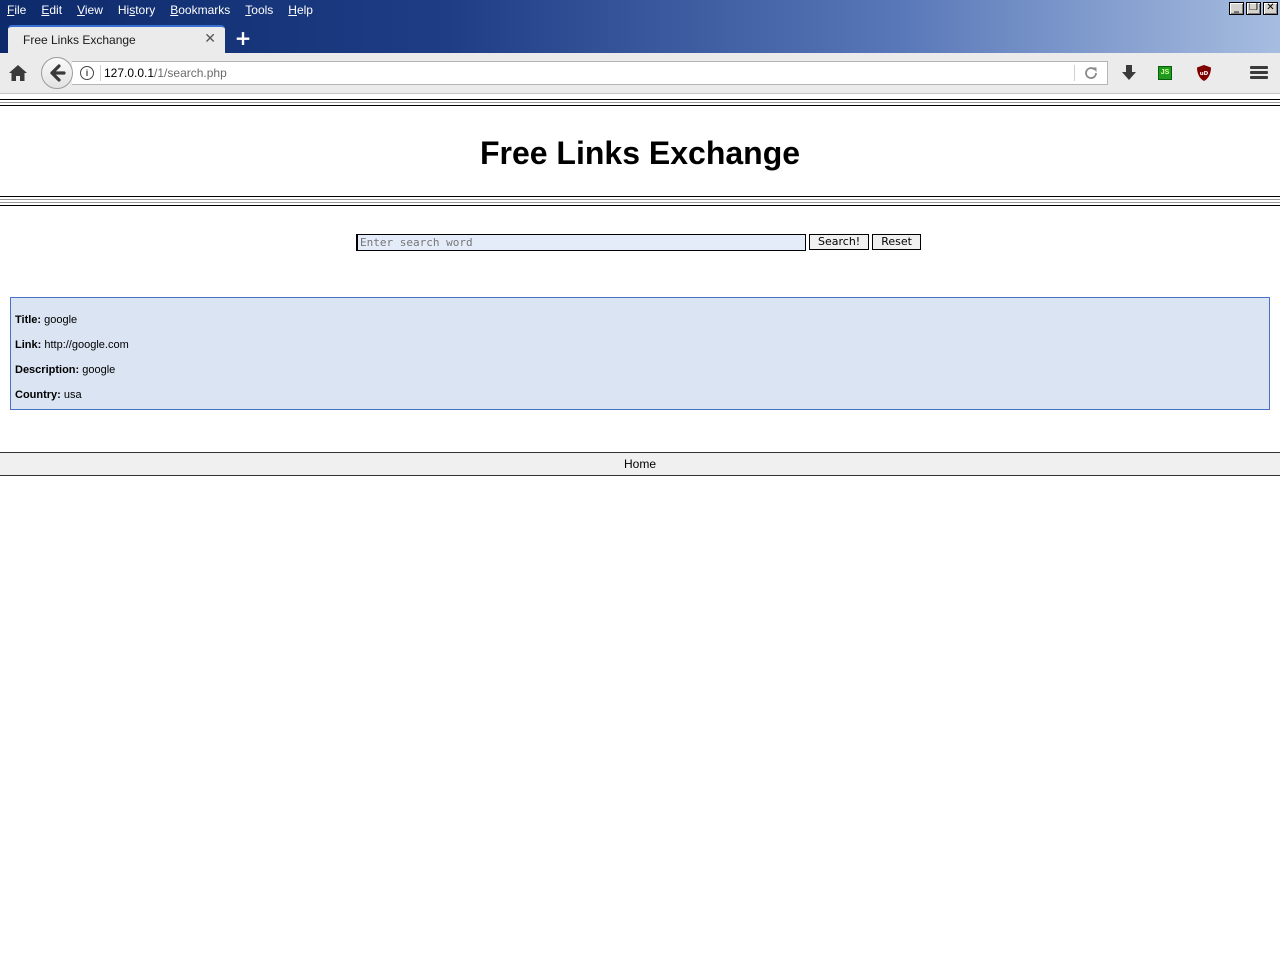 The height and width of the screenshot is (960, 1280). Describe the element at coordinates (79, 40) in the screenshot. I see `tab-title: Free Links Exchange` at that location.